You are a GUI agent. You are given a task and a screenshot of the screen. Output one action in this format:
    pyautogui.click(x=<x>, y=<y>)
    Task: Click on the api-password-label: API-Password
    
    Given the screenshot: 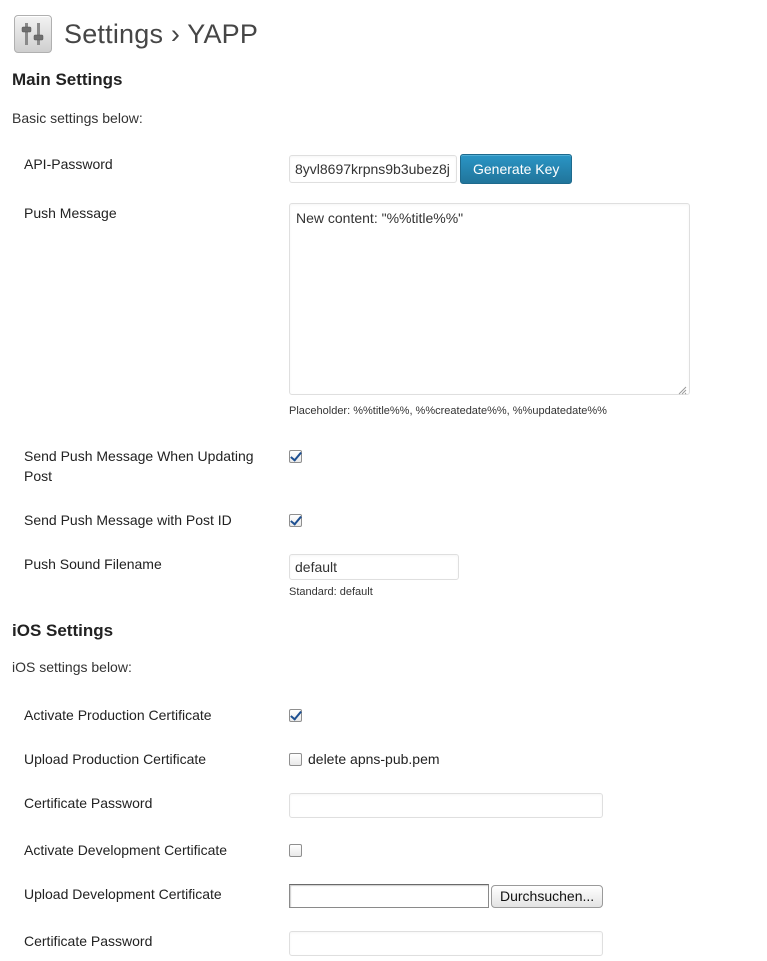 What is the action you would take?
    pyautogui.click(x=68, y=164)
    